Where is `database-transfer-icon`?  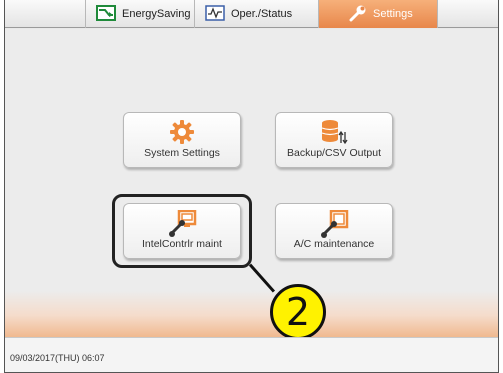 database-transfer-icon is located at coordinates (334, 133).